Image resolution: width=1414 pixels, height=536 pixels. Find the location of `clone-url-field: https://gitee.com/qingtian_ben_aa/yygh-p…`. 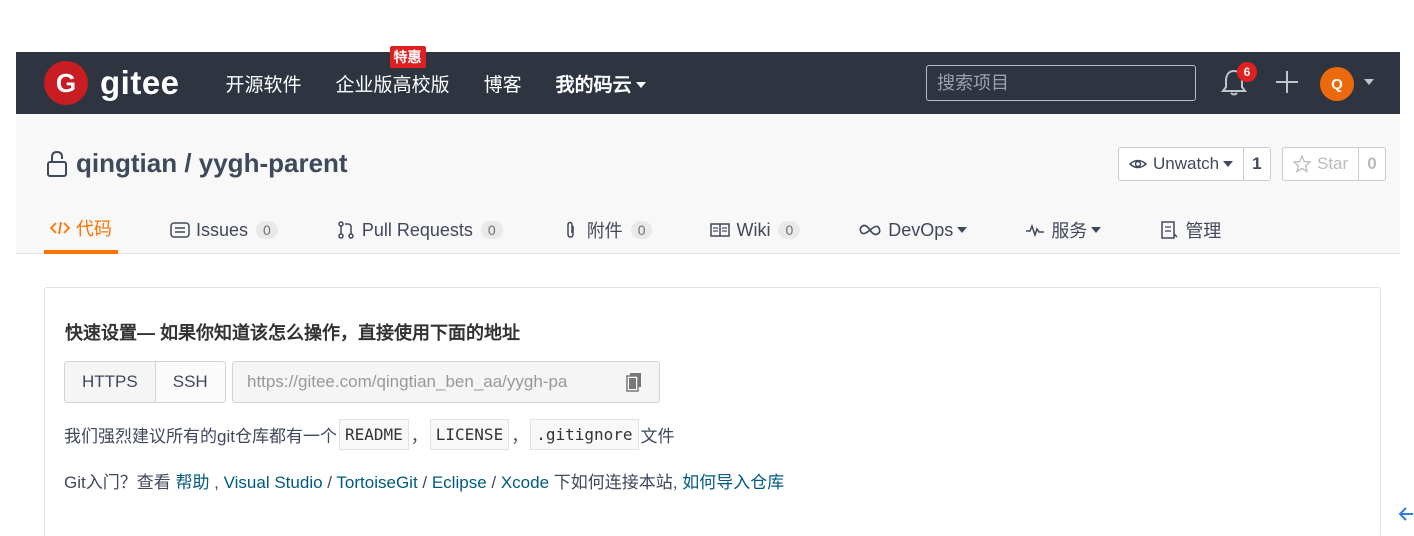

clone-url-field: https://gitee.com/qingtian_ben_aa/yygh-p… is located at coordinates (446, 382).